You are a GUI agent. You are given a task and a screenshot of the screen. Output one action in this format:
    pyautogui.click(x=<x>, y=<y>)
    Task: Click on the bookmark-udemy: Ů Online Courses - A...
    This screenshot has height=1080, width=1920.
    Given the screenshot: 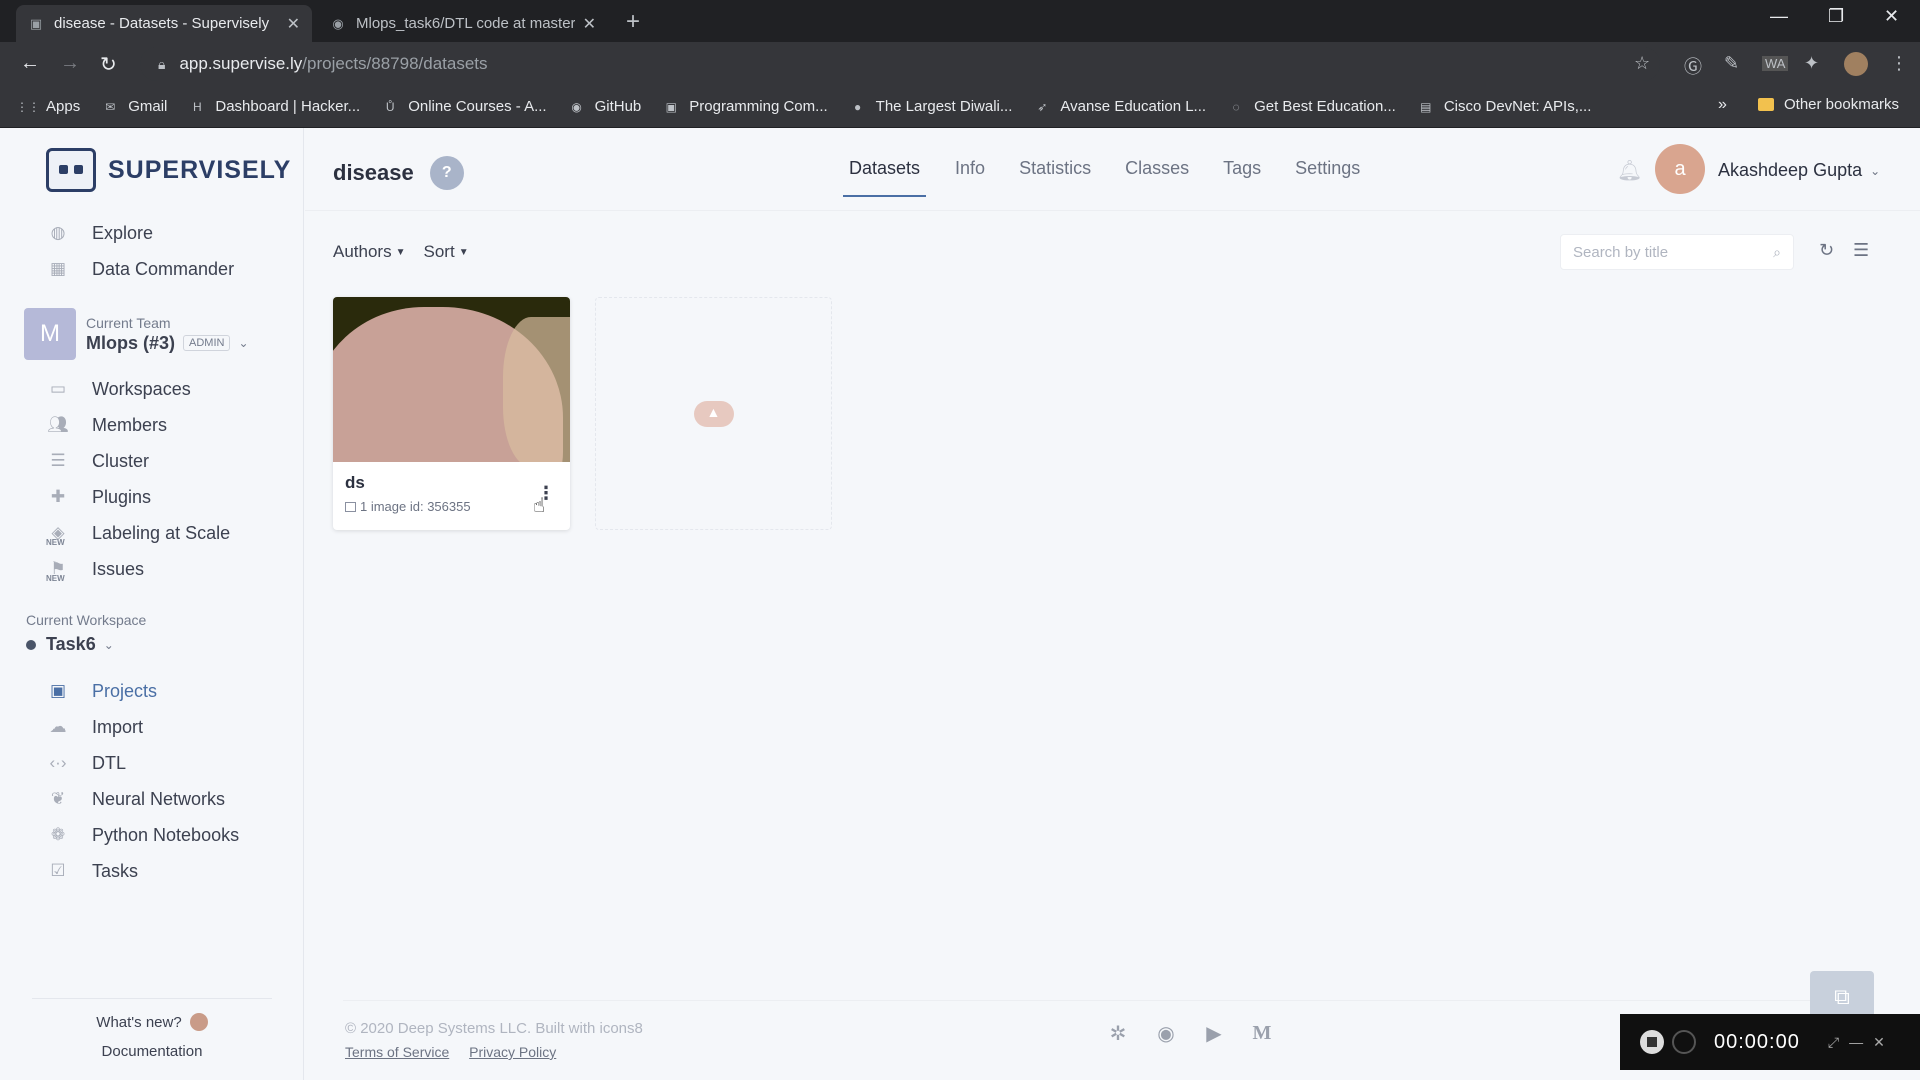 What is the action you would take?
    pyautogui.click(x=464, y=106)
    